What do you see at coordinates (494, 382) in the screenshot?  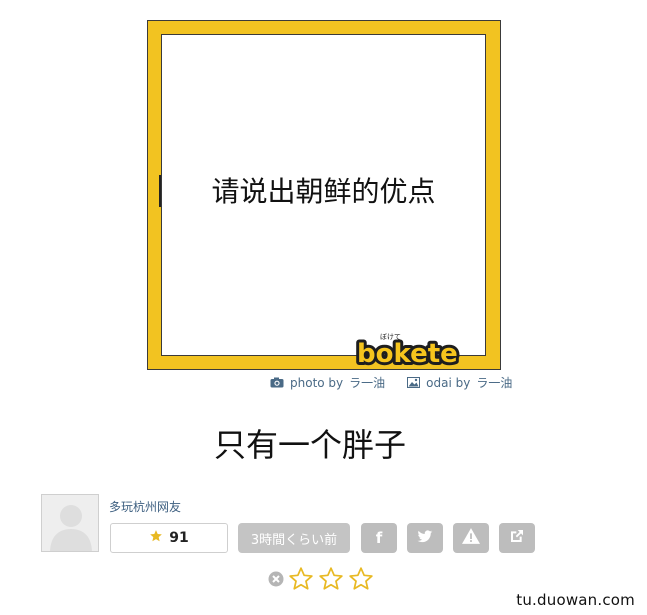 I see `odai-author-link: ラ一油` at bounding box center [494, 382].